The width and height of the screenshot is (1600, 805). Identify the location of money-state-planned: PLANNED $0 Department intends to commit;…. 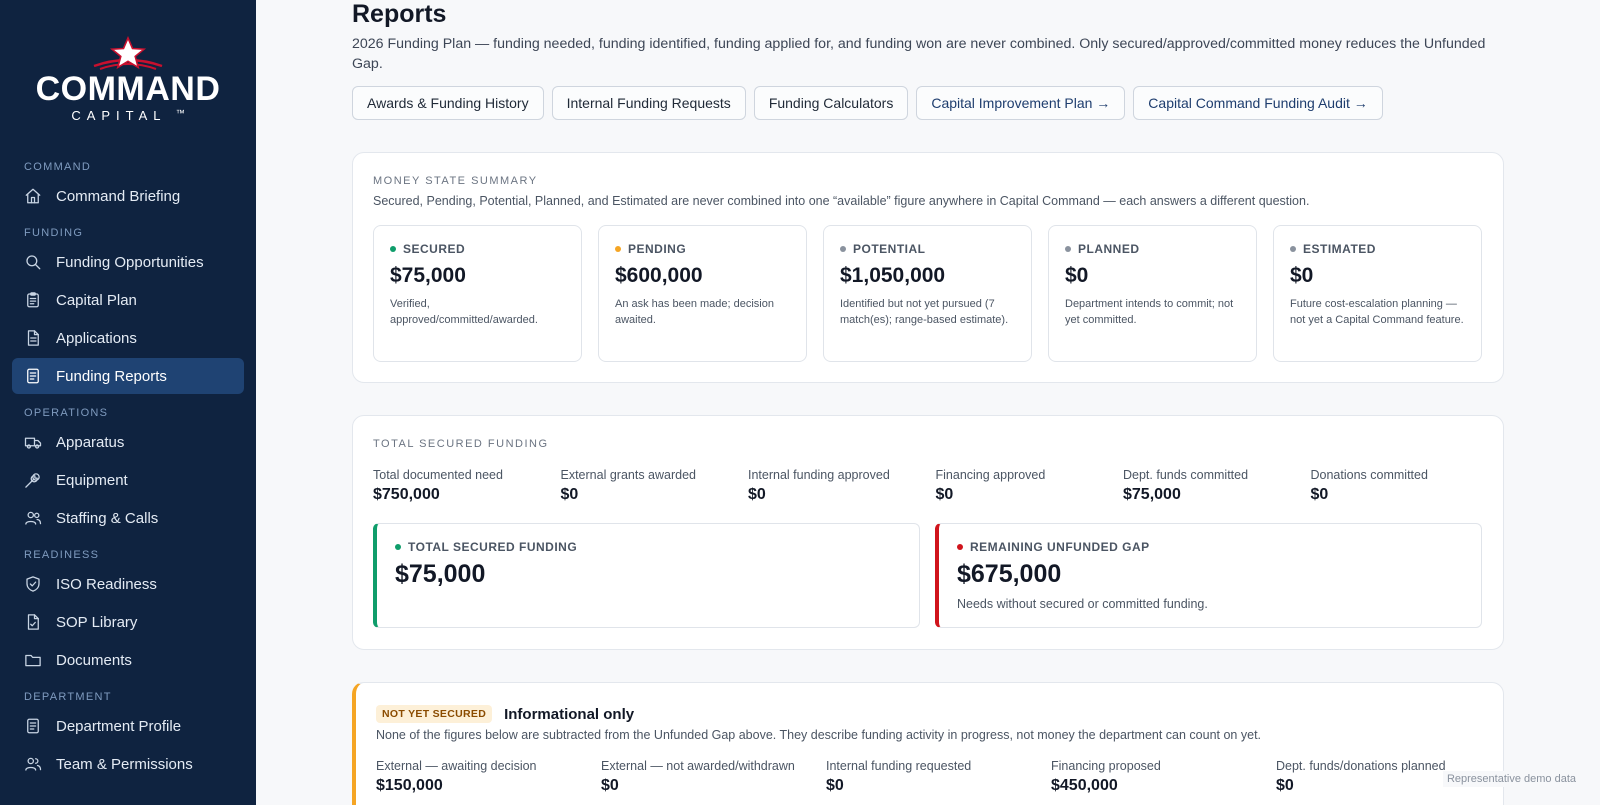
(1152, 293).